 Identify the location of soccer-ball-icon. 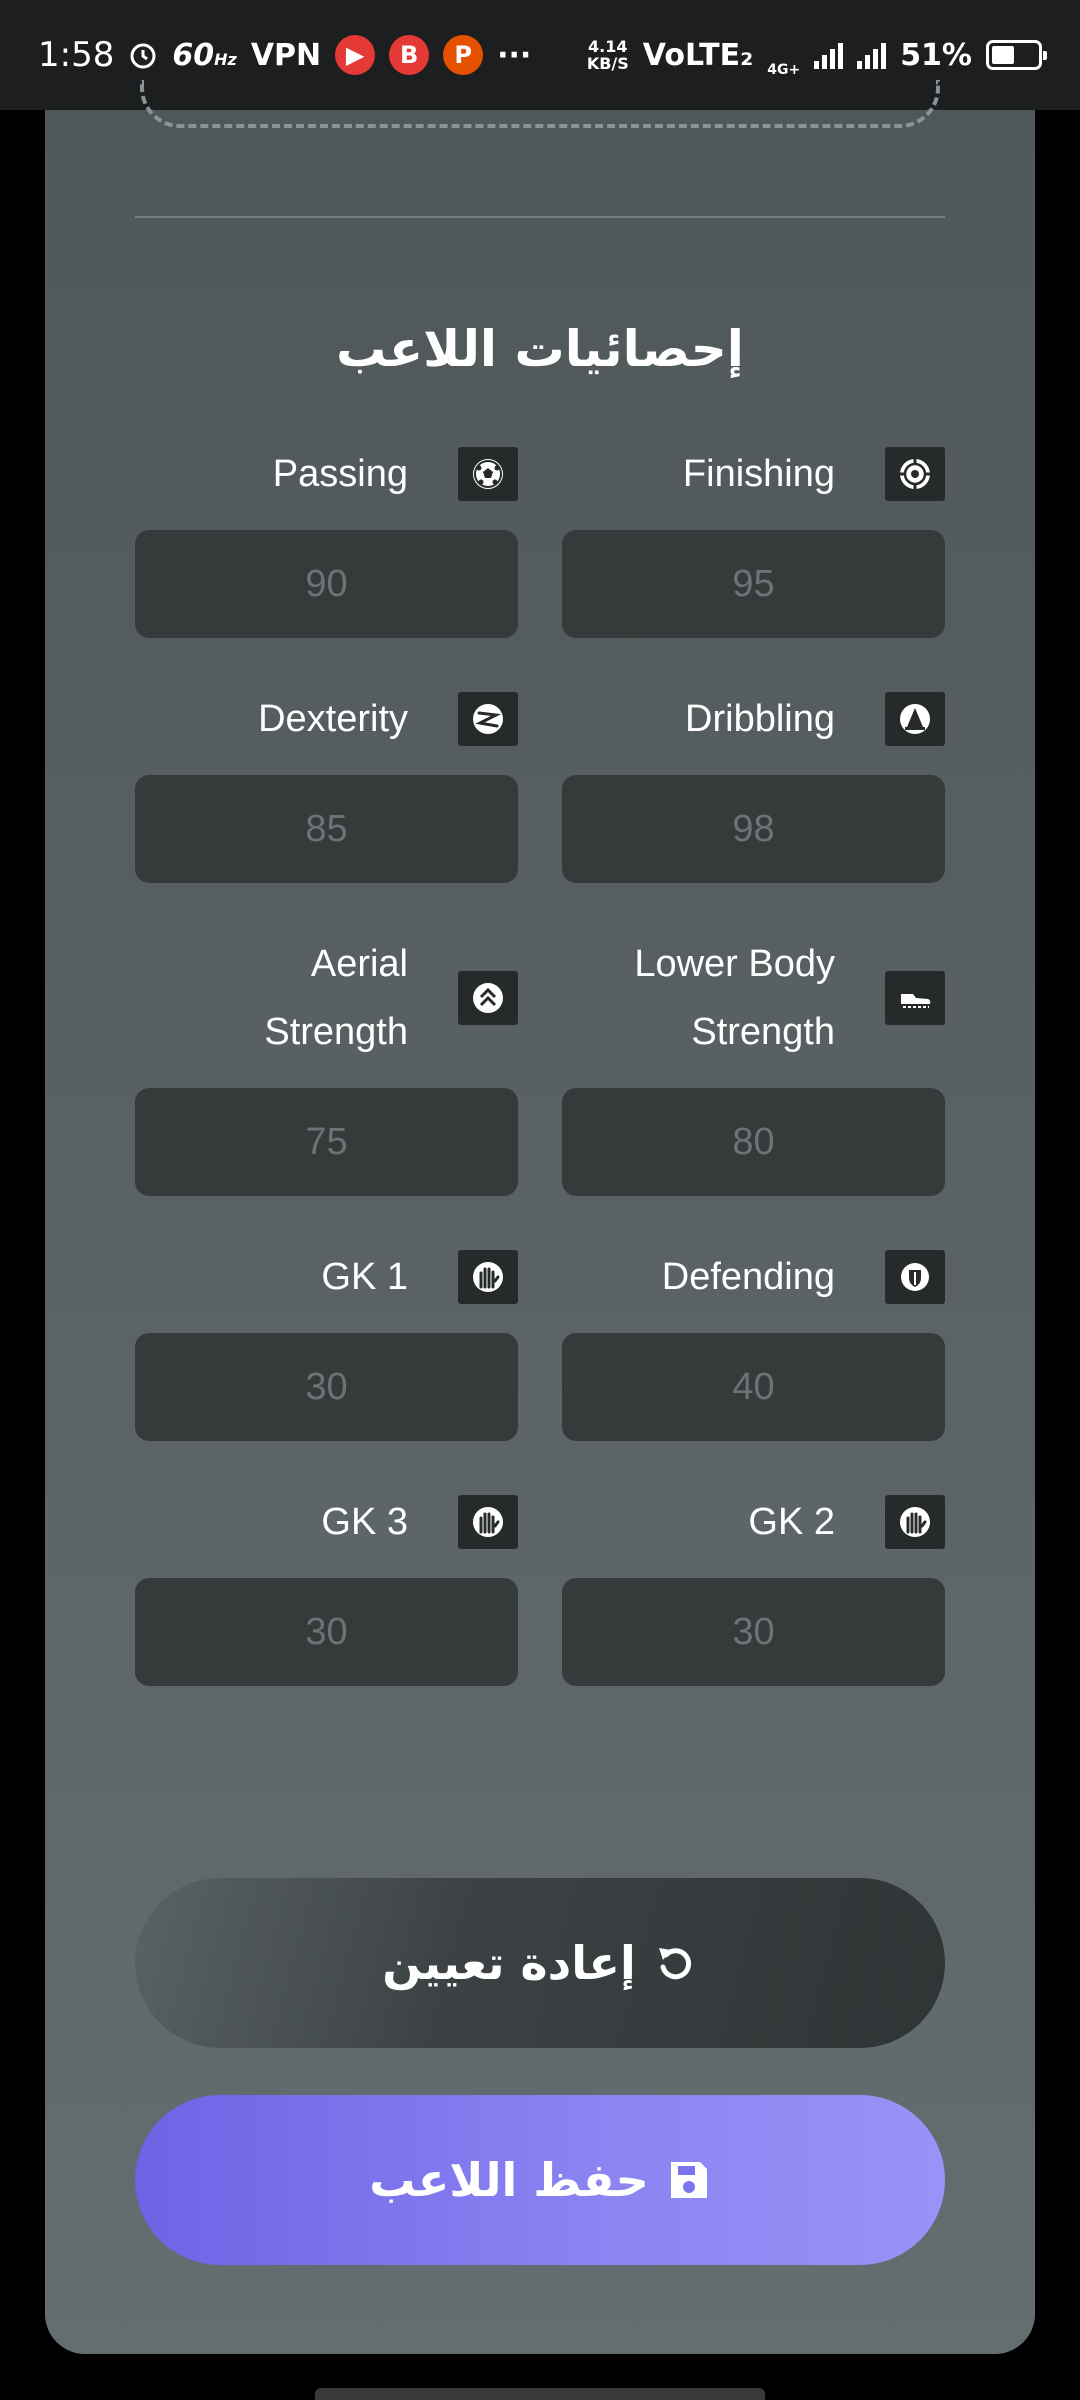
(488, 474).